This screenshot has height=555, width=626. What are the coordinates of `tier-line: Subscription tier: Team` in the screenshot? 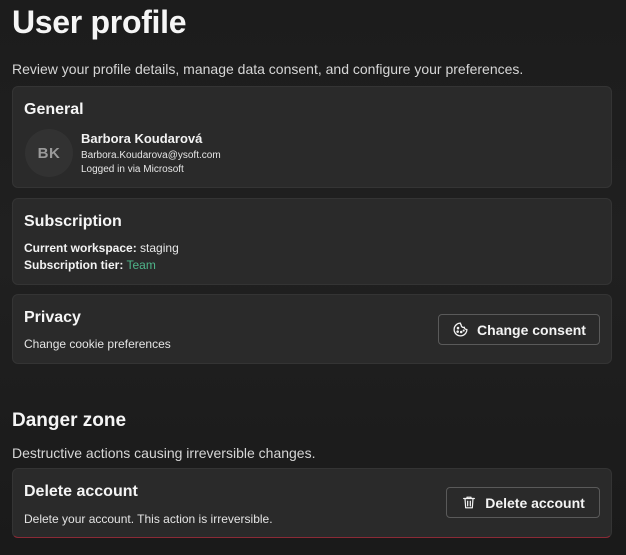 It's located at (90, 265).